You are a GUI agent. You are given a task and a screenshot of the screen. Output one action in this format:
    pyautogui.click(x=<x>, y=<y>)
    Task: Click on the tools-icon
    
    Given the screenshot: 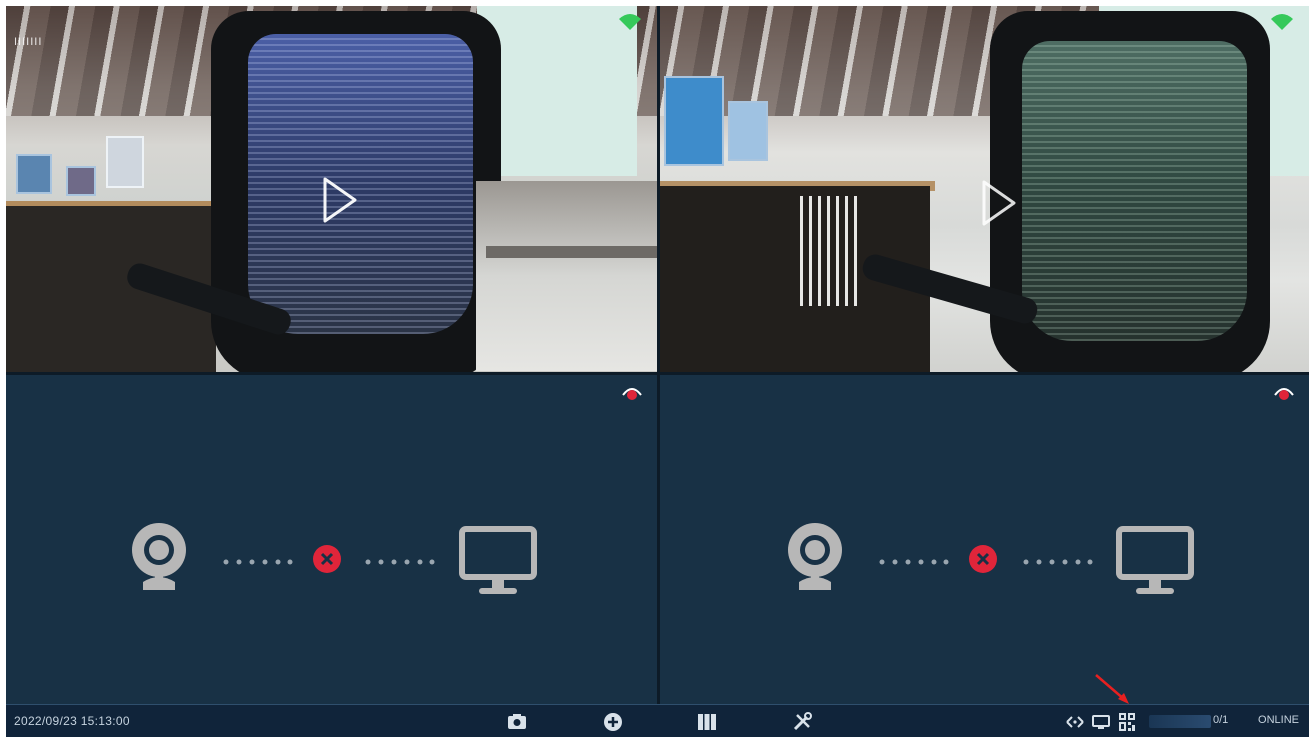 What is the action you would take?
    pyautogui.click(x=802, y=721)
    